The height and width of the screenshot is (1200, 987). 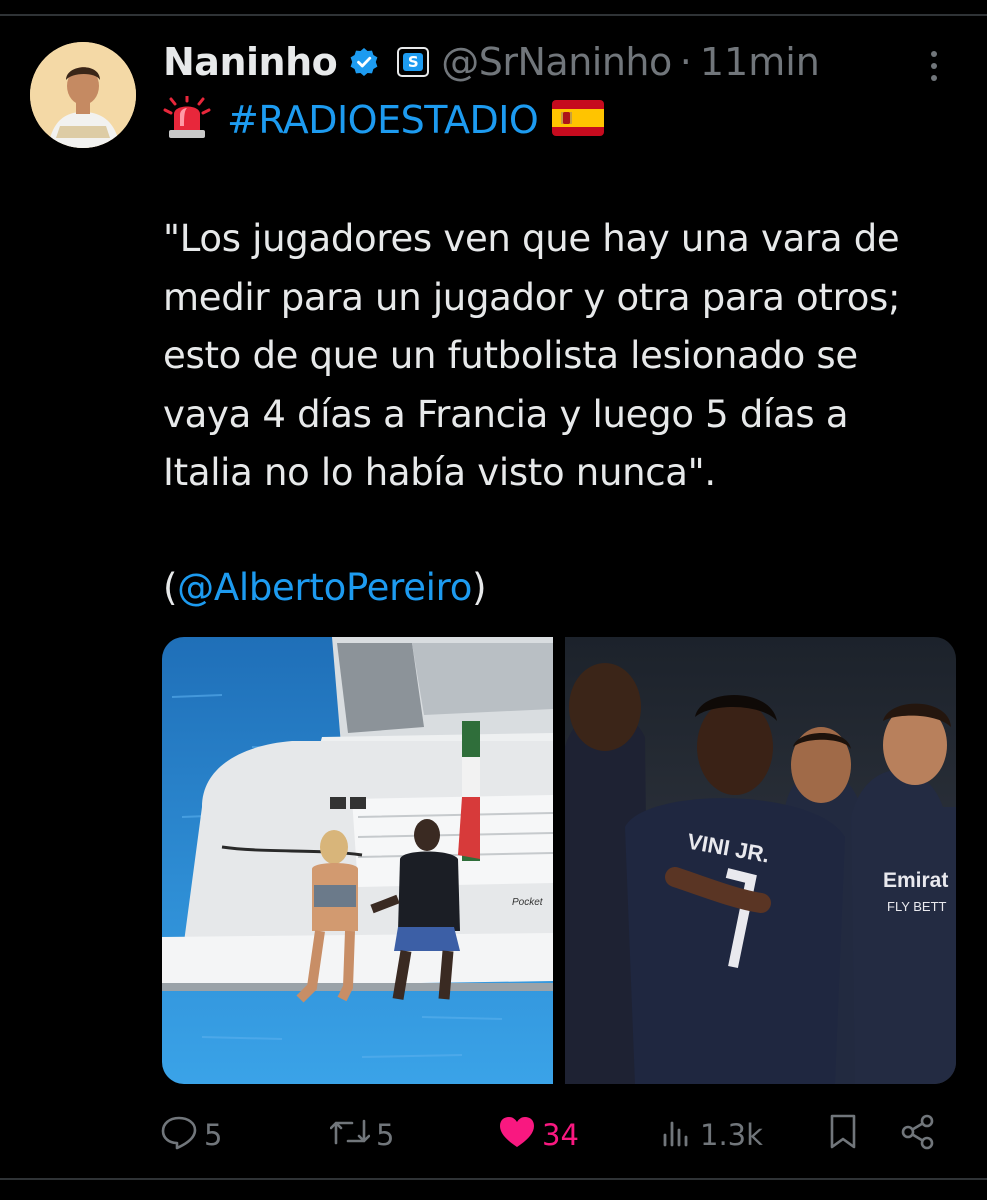 I want to click on reply-button: 5, so click(x=191, y=1135).